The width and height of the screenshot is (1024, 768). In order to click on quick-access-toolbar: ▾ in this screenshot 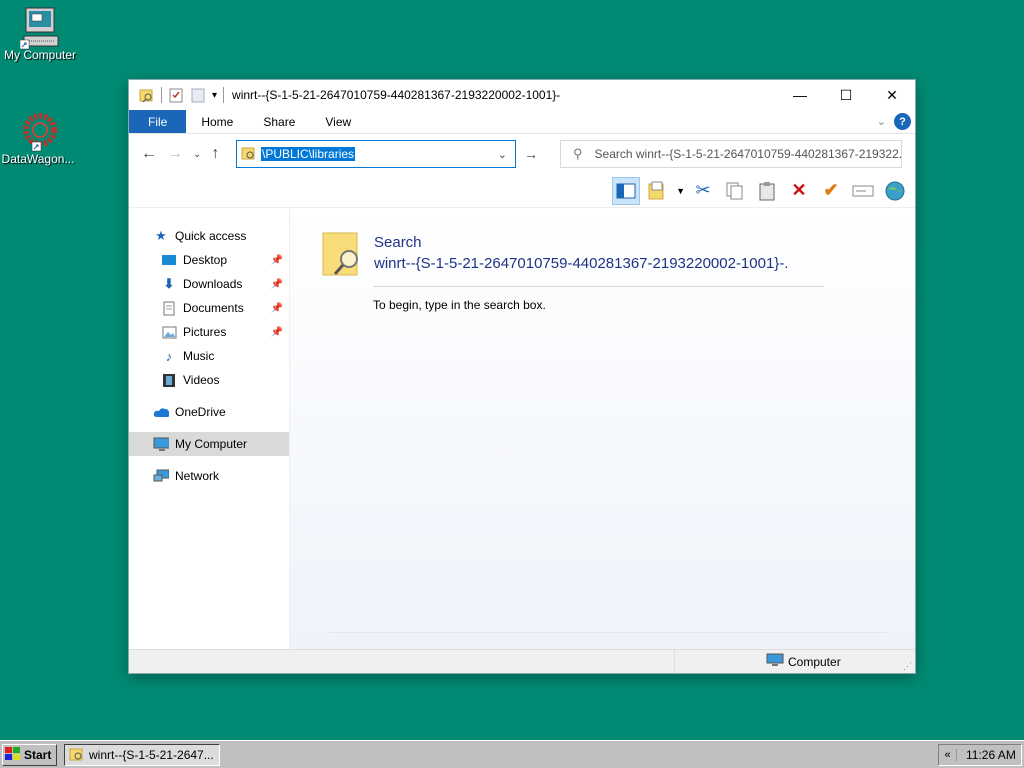, I will do `click(177, 95)`.